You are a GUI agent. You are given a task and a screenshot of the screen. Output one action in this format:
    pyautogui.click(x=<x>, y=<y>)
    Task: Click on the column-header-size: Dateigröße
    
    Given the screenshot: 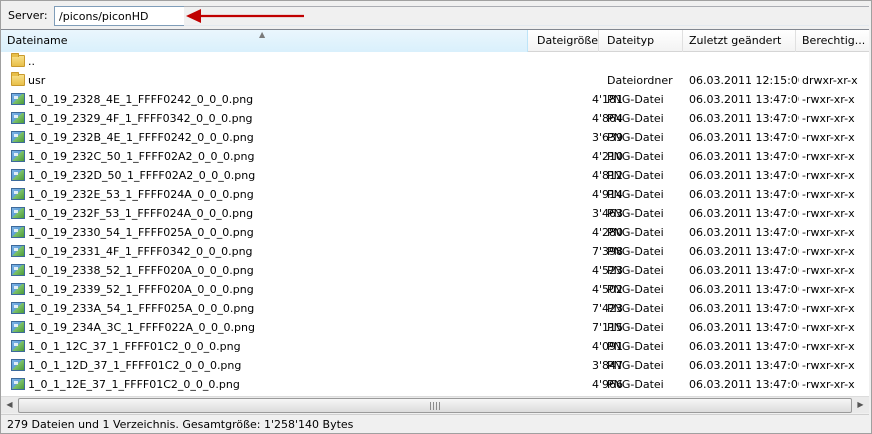 What is the action you would take?
    pyautogui.click(x=565, y=41)
    